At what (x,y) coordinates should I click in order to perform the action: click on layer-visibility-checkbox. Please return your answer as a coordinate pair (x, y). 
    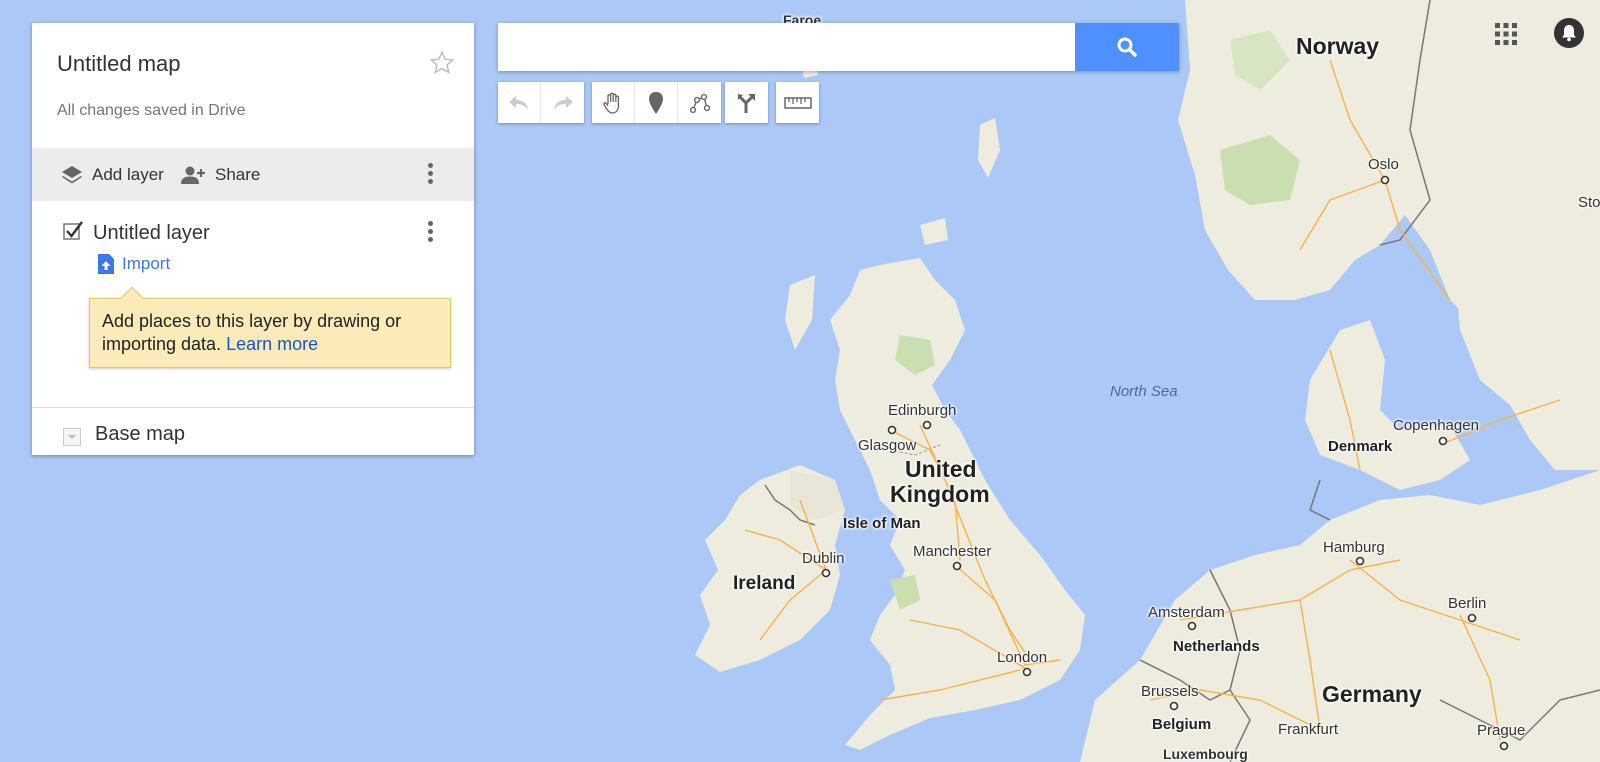
    Looking at the image, I should click on (73, 231).